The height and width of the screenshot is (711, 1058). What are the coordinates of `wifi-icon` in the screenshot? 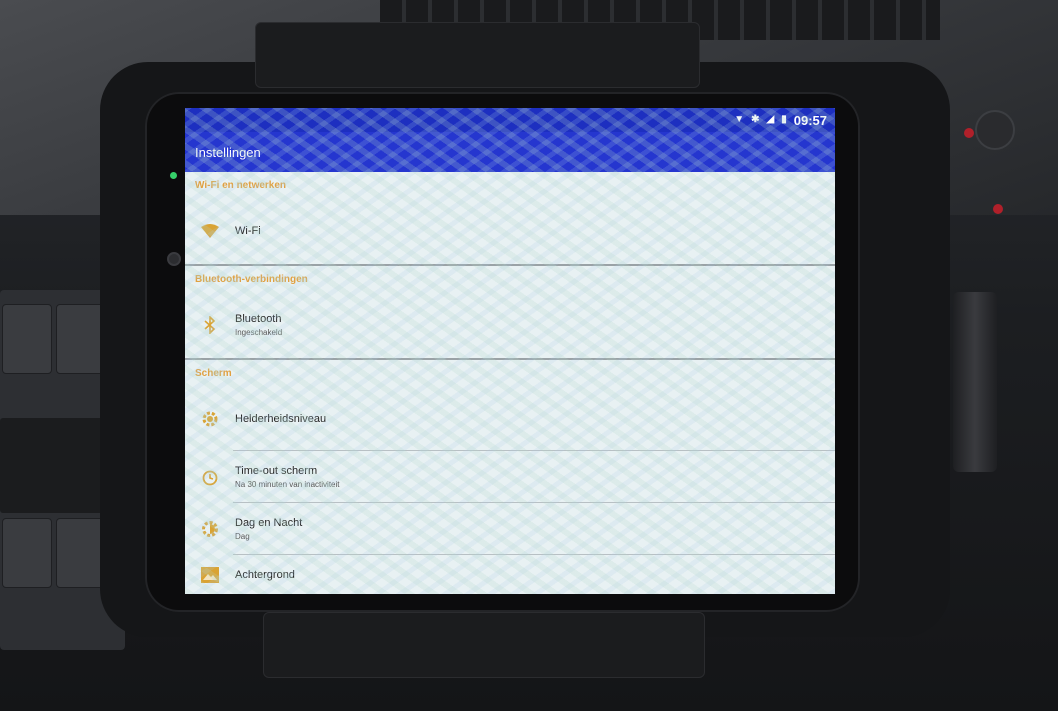 It's located at (210, 231).